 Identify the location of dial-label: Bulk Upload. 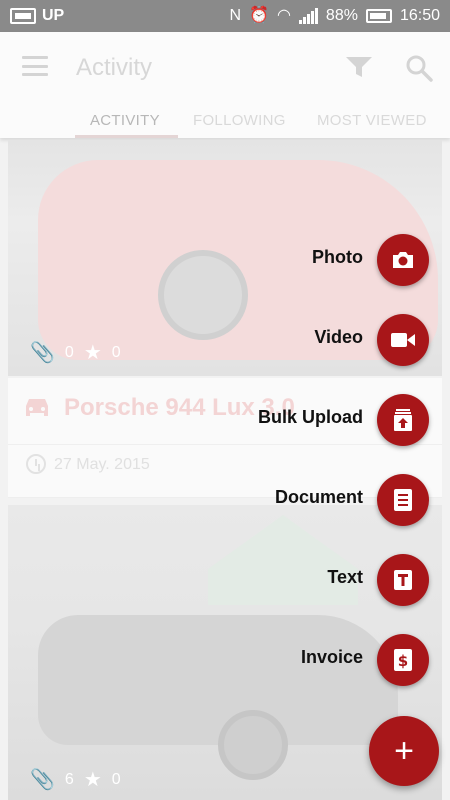
(310, 417).